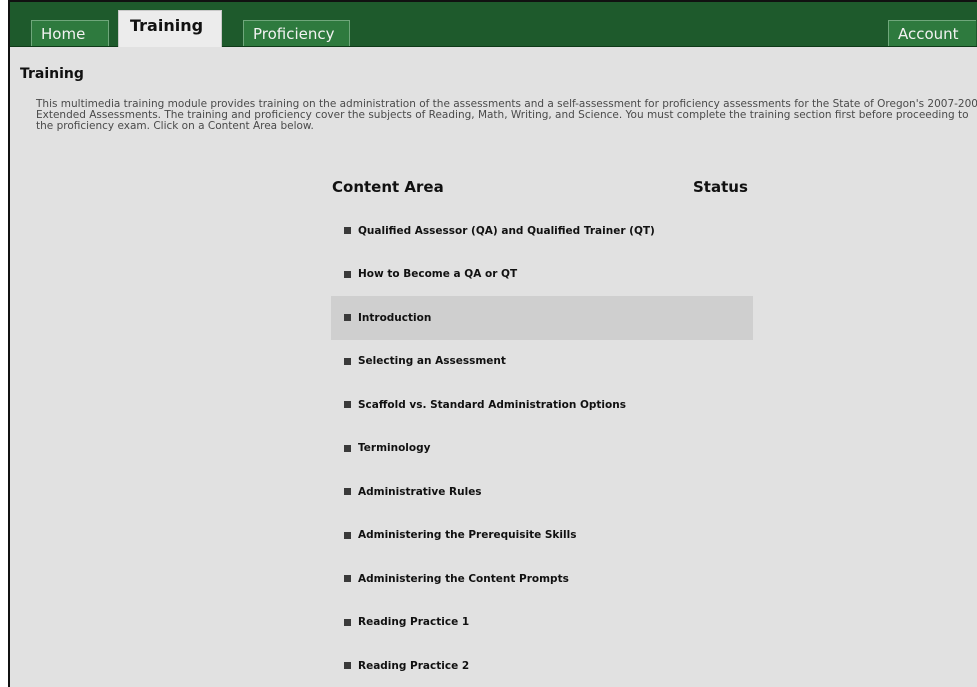  Describe the element at coordinates (170, 28) in the screenshot. I see `tab-training: Training` at that location.